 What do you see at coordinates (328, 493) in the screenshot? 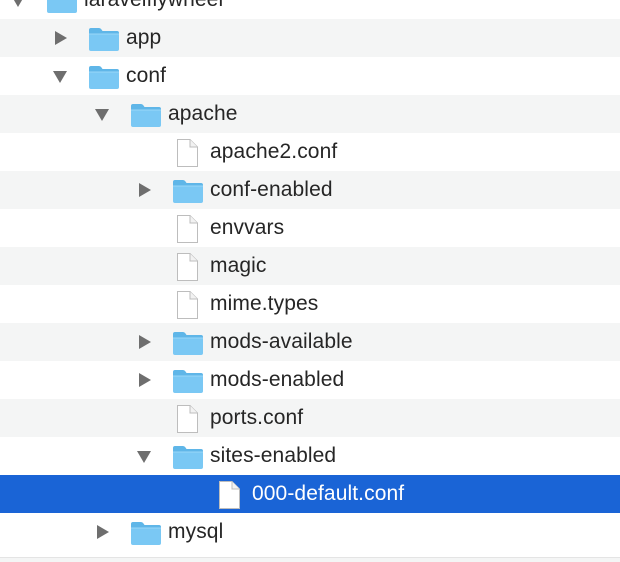
I see `tree-item-label: 000-default.conf` at bounding box center [328, 493].